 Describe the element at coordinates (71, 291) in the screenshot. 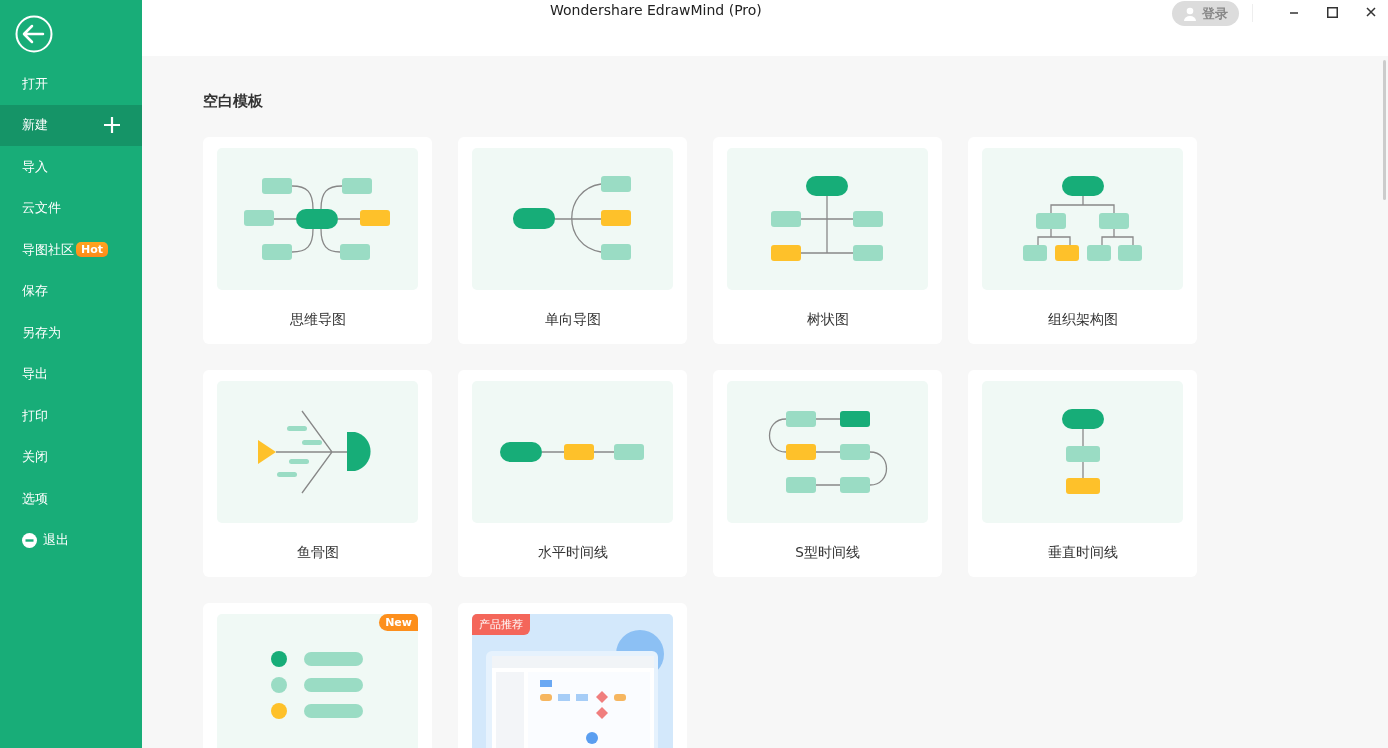

I see `sidebar-item: 保存` at that location.